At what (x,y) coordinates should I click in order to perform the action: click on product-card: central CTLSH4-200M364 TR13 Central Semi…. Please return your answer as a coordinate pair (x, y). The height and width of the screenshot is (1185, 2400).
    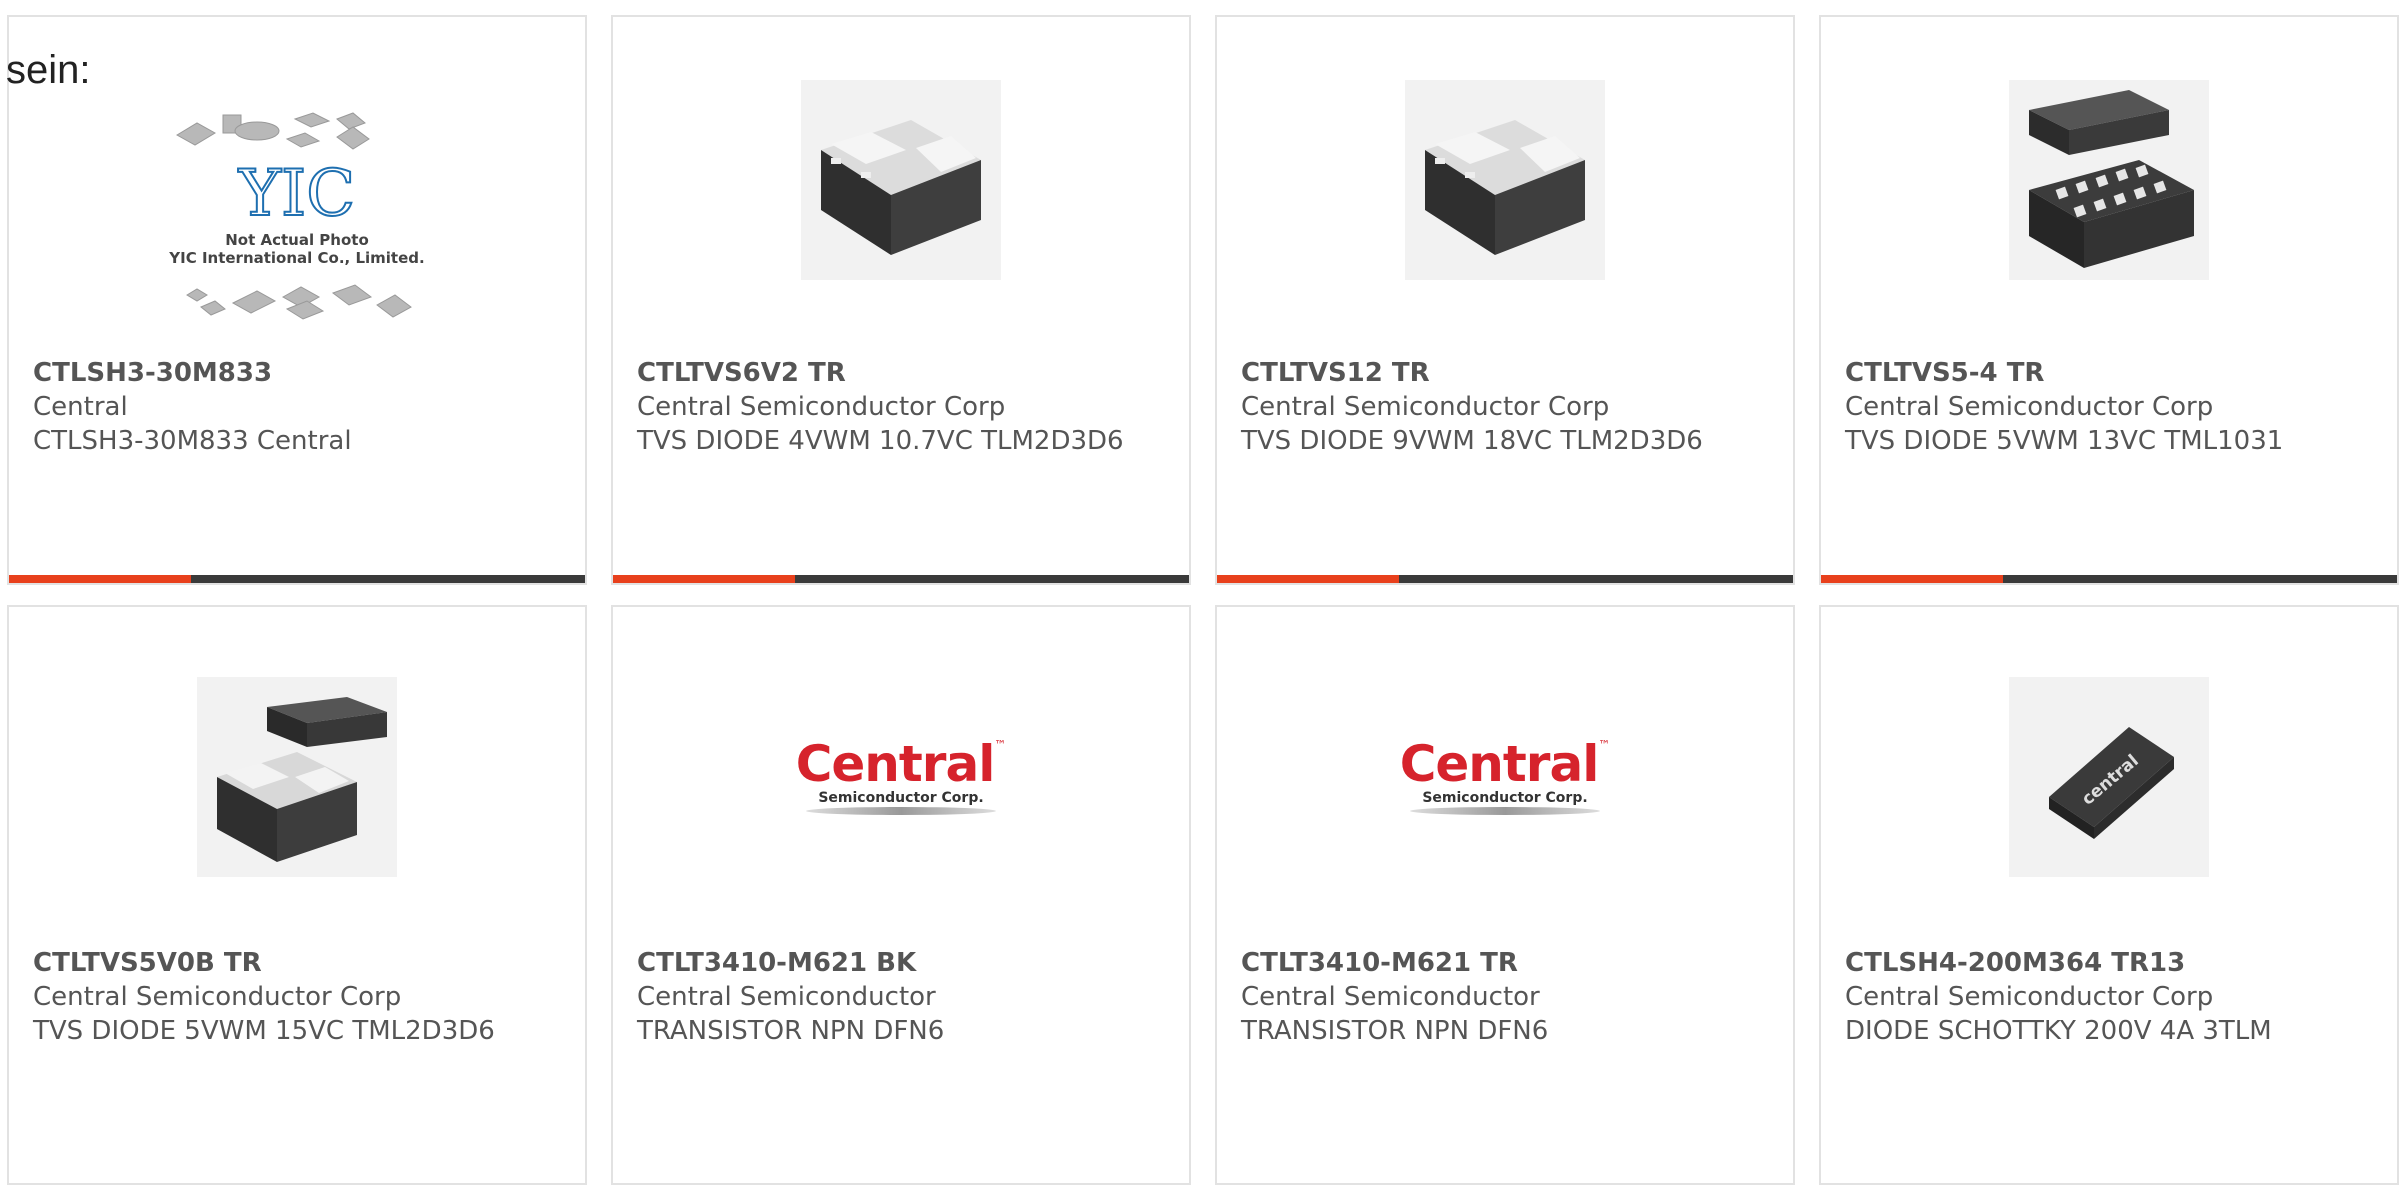
    Looking at the image, I should click on (2109, 895).